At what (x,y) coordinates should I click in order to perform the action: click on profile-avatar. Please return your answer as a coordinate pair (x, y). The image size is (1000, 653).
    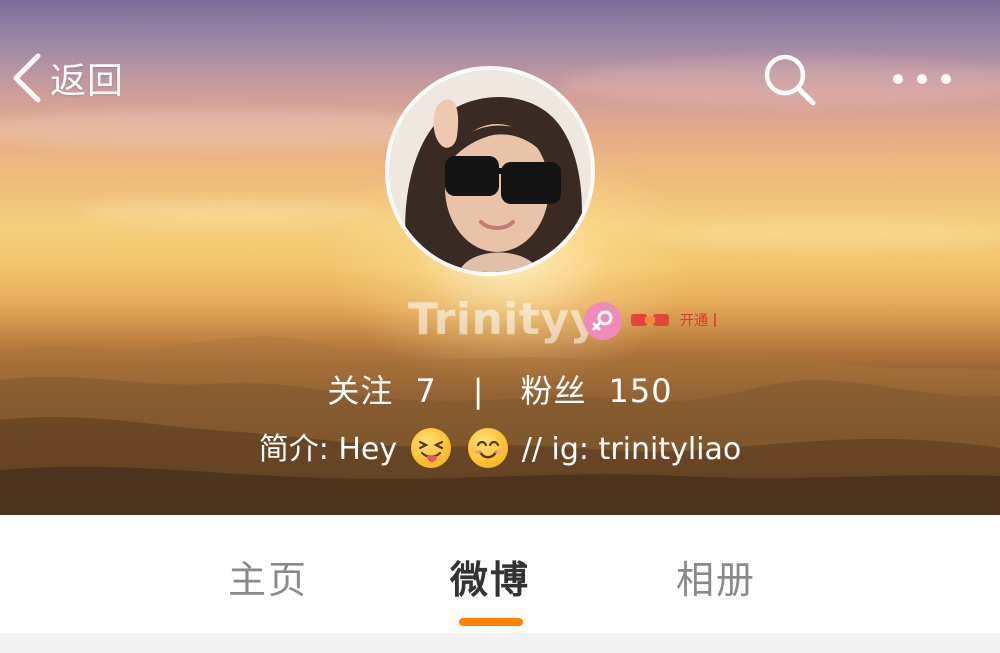
    Looking at the image, I should click on (490, 171).